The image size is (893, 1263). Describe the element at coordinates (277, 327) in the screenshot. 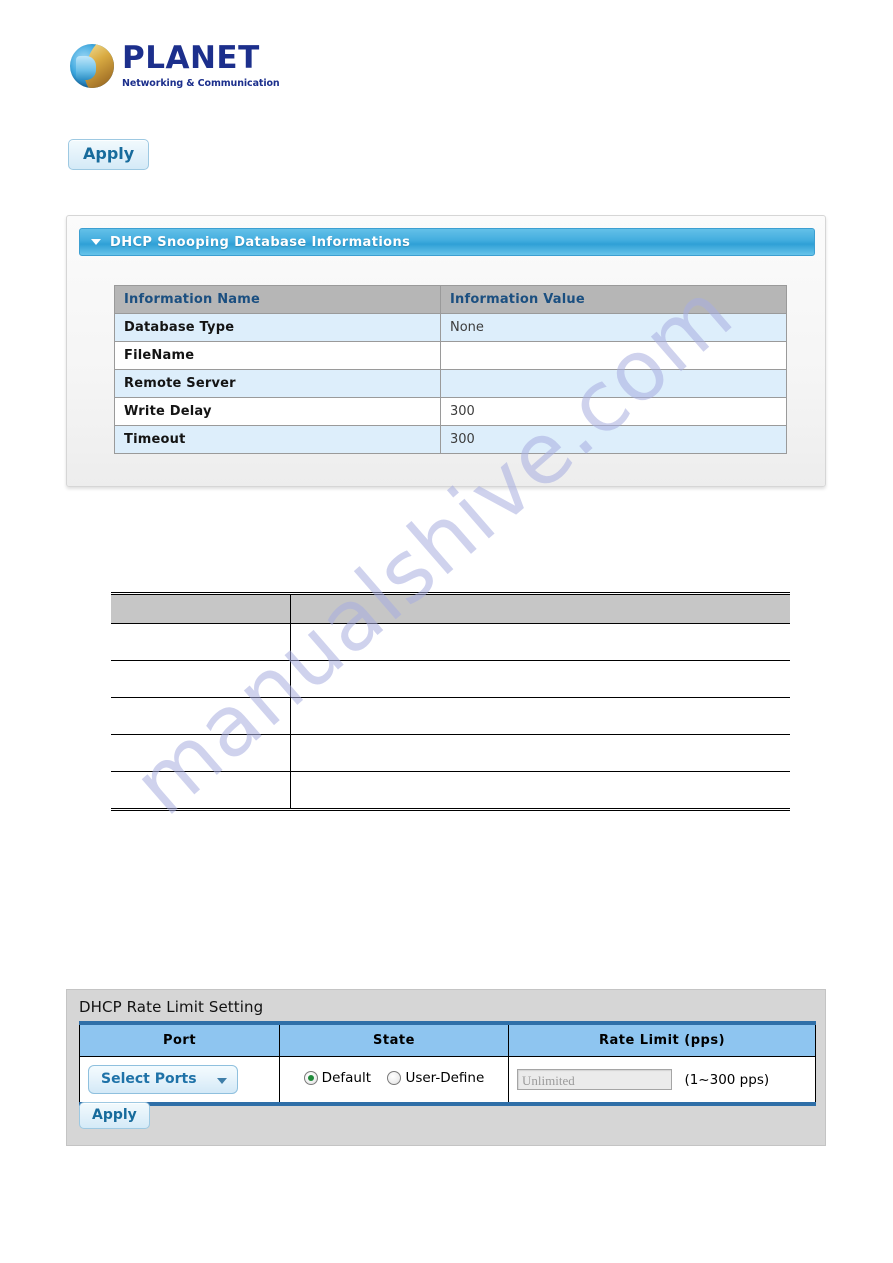

I see `row-label-database-type: Database Type` at that location.